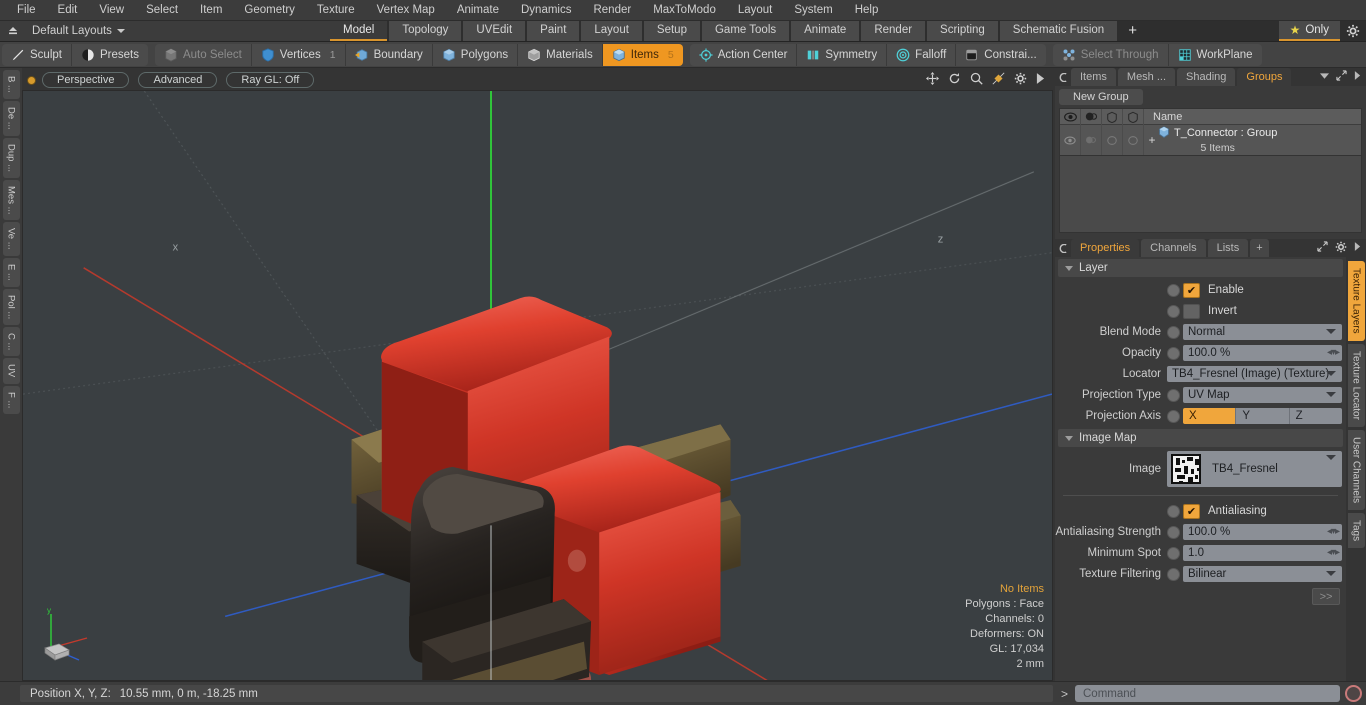 This screenshot has width=1366, height=705. What do you see at coordinates (1262, 532) in the screenshot?
I see `aa-strength-input: 100.0 % ◂▾▸` at bounding box center [1262, 532].